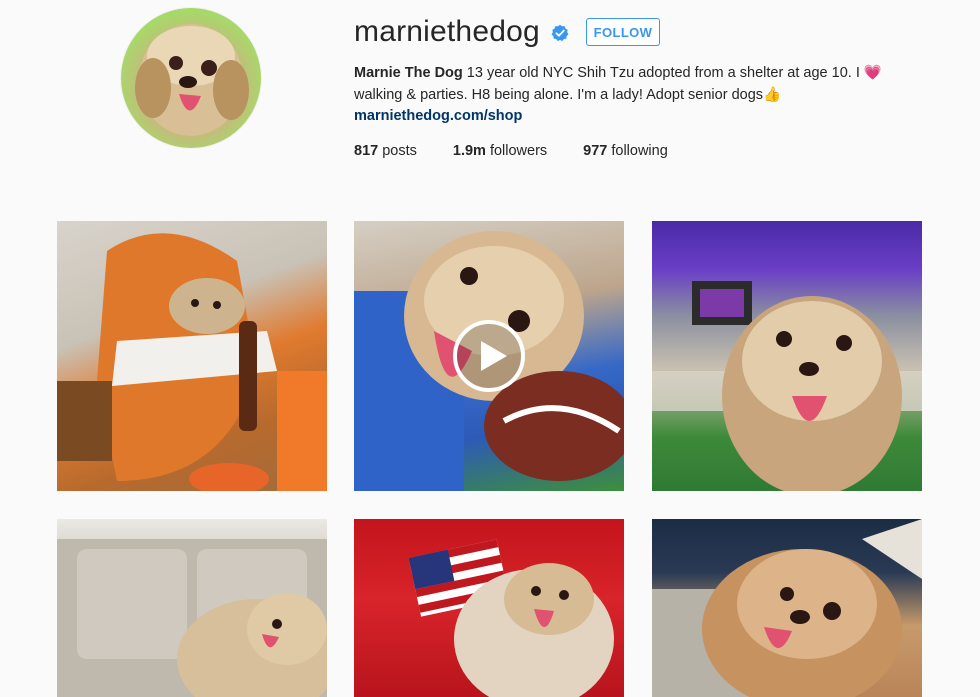  I want to click on dog-avatar-illustration, so click(192, 80).